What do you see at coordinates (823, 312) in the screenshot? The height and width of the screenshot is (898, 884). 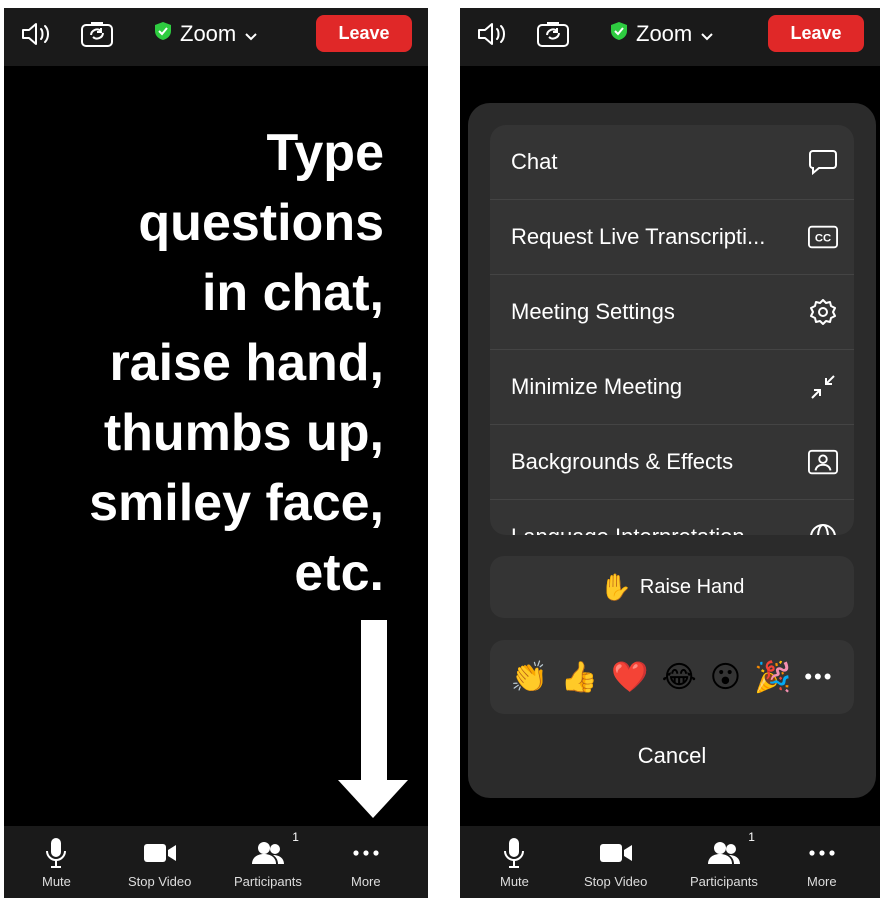 I see `gear-icon` at bounding box center [823, 312].